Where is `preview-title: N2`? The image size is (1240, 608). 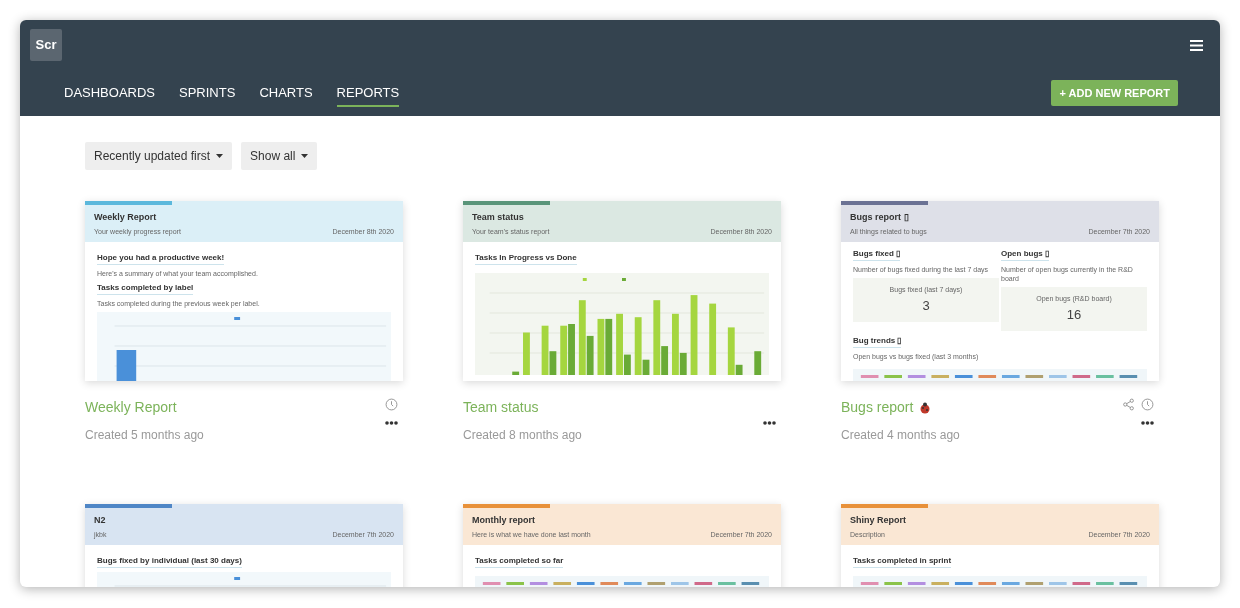 preview-title: N2 is located at coordinates (100, 520).